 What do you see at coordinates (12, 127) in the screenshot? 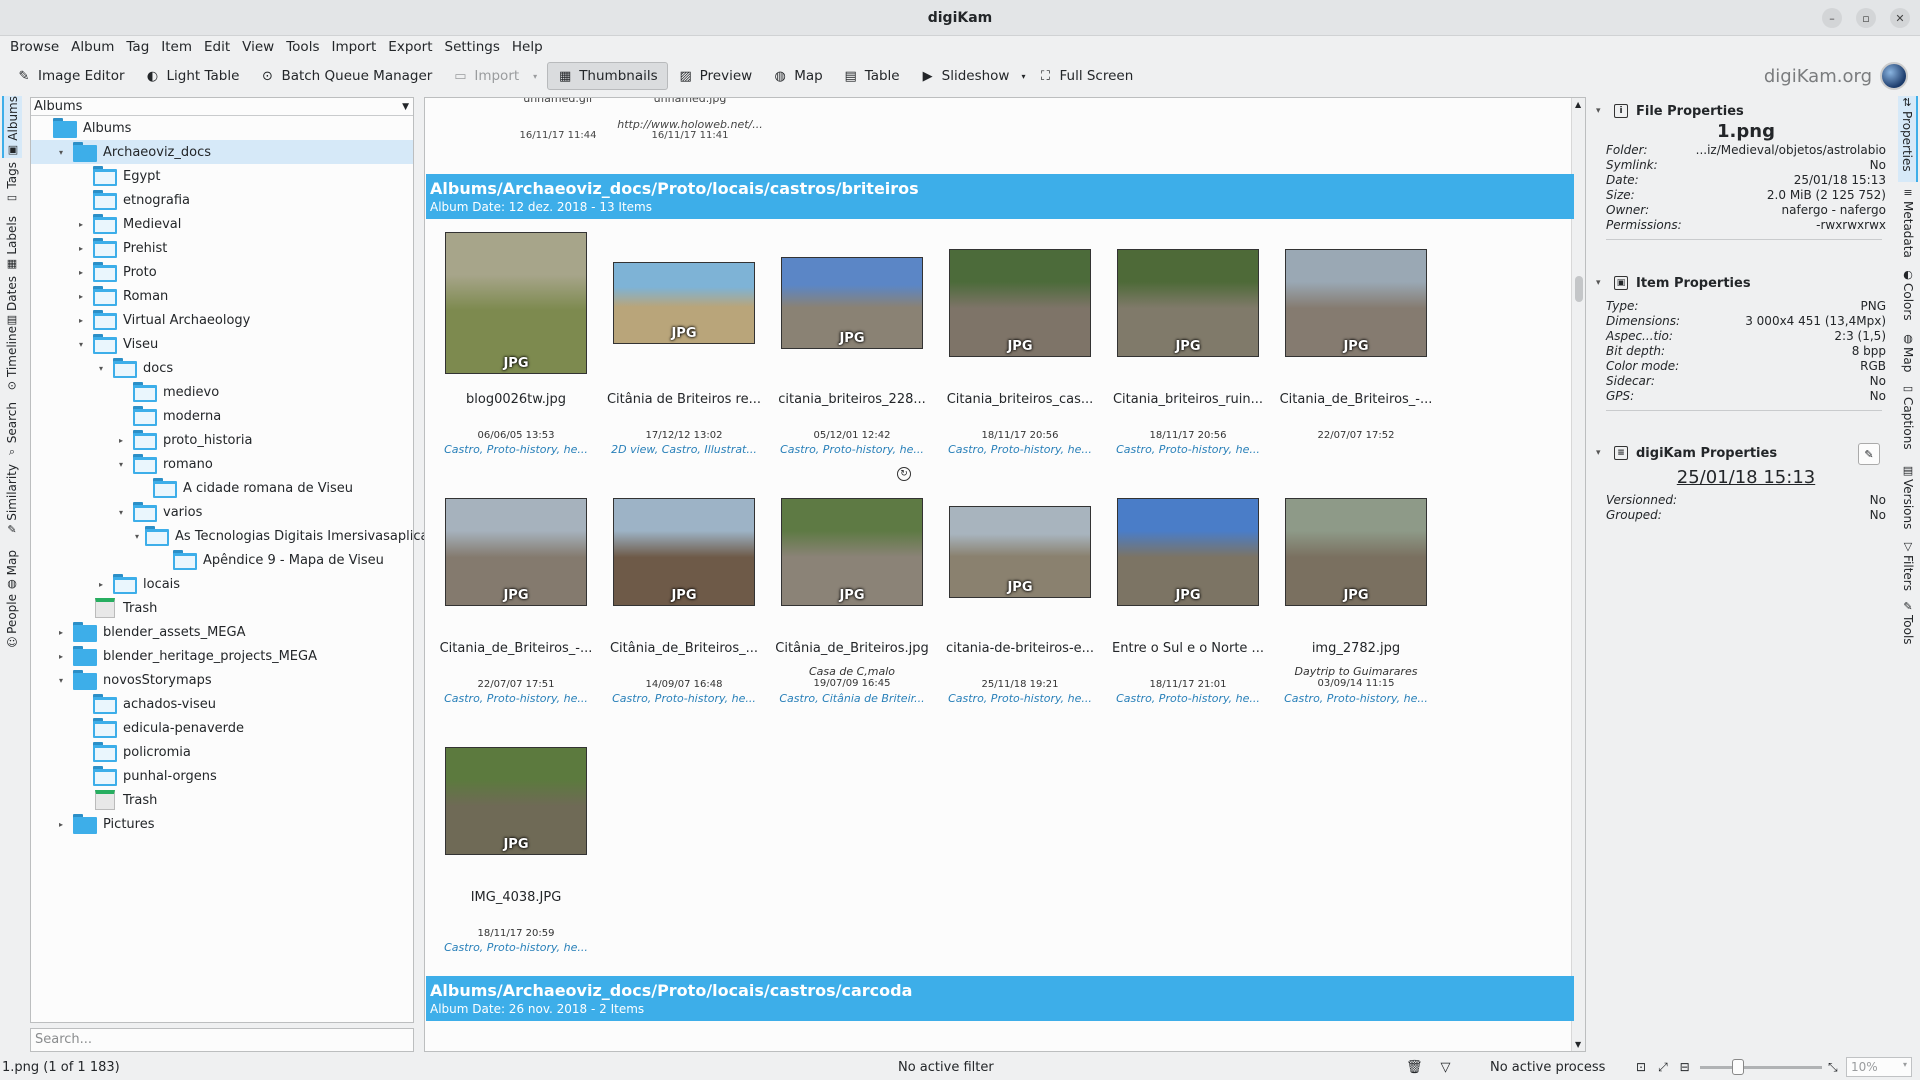
I see `left-tab-albums: Albums ▣` at bounding box center [12, 127].